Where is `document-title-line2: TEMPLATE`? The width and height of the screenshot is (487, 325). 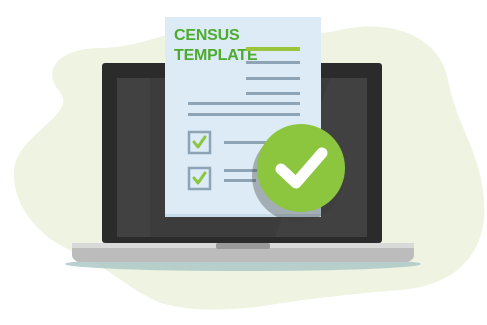
document-title-line2: TEMPLATE is located at coordinates (216, 55).